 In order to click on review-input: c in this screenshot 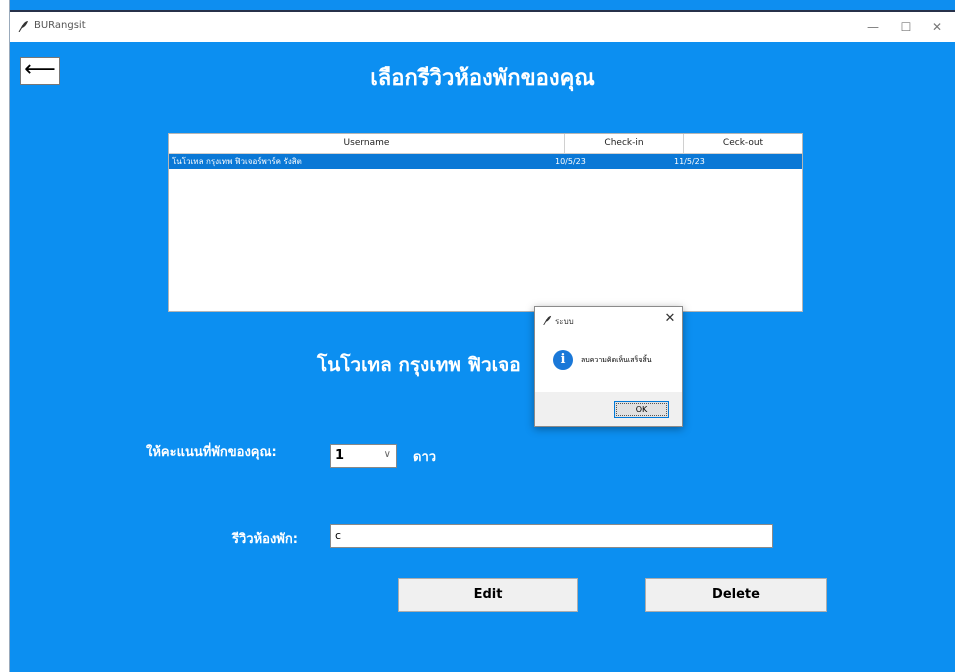, I will do `click(551, 536)`.